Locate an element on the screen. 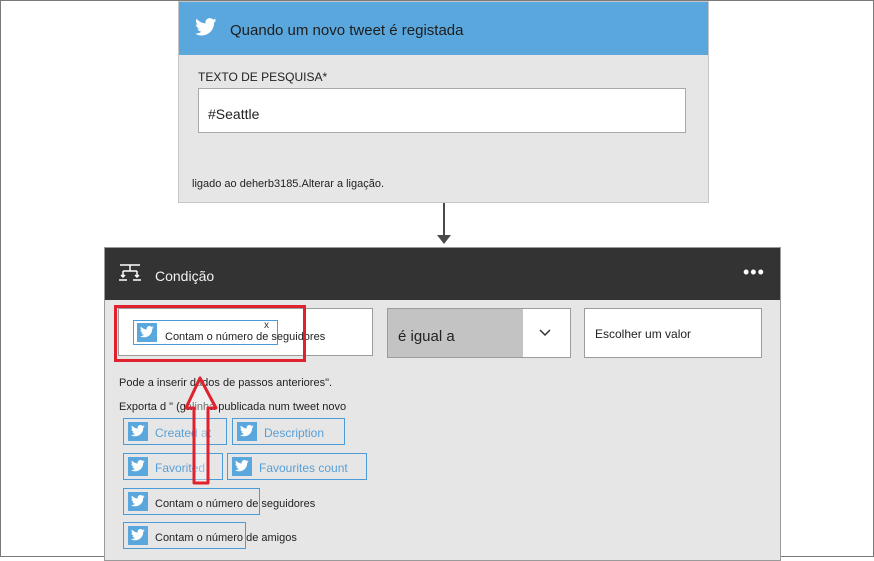 The width and height of the screenshot is (874, 561). search-text-value: #Seattle is located at coordinates (234, 114).